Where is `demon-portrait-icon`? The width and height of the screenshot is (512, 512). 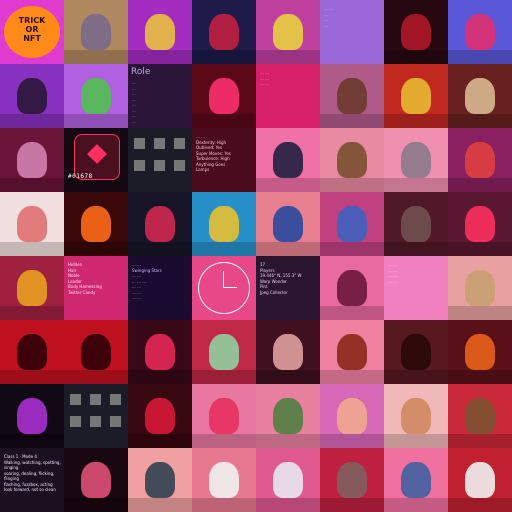
demon-portrait-icon is located at coordinates (224, 32).